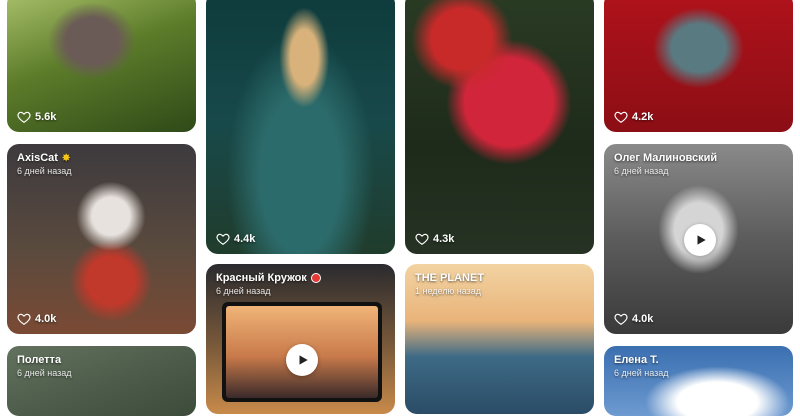  What do you see at coordinates (449, 278) in the screenshot?
I see `author-name: THE PLANET` at bounding box center [449, 278].